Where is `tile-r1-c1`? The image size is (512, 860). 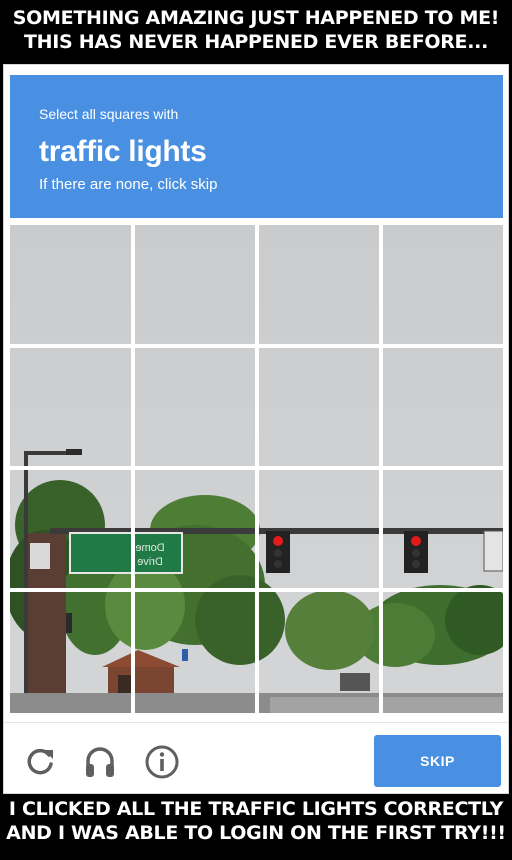 tile-r1-c1 is located at coordinates (70, 284).